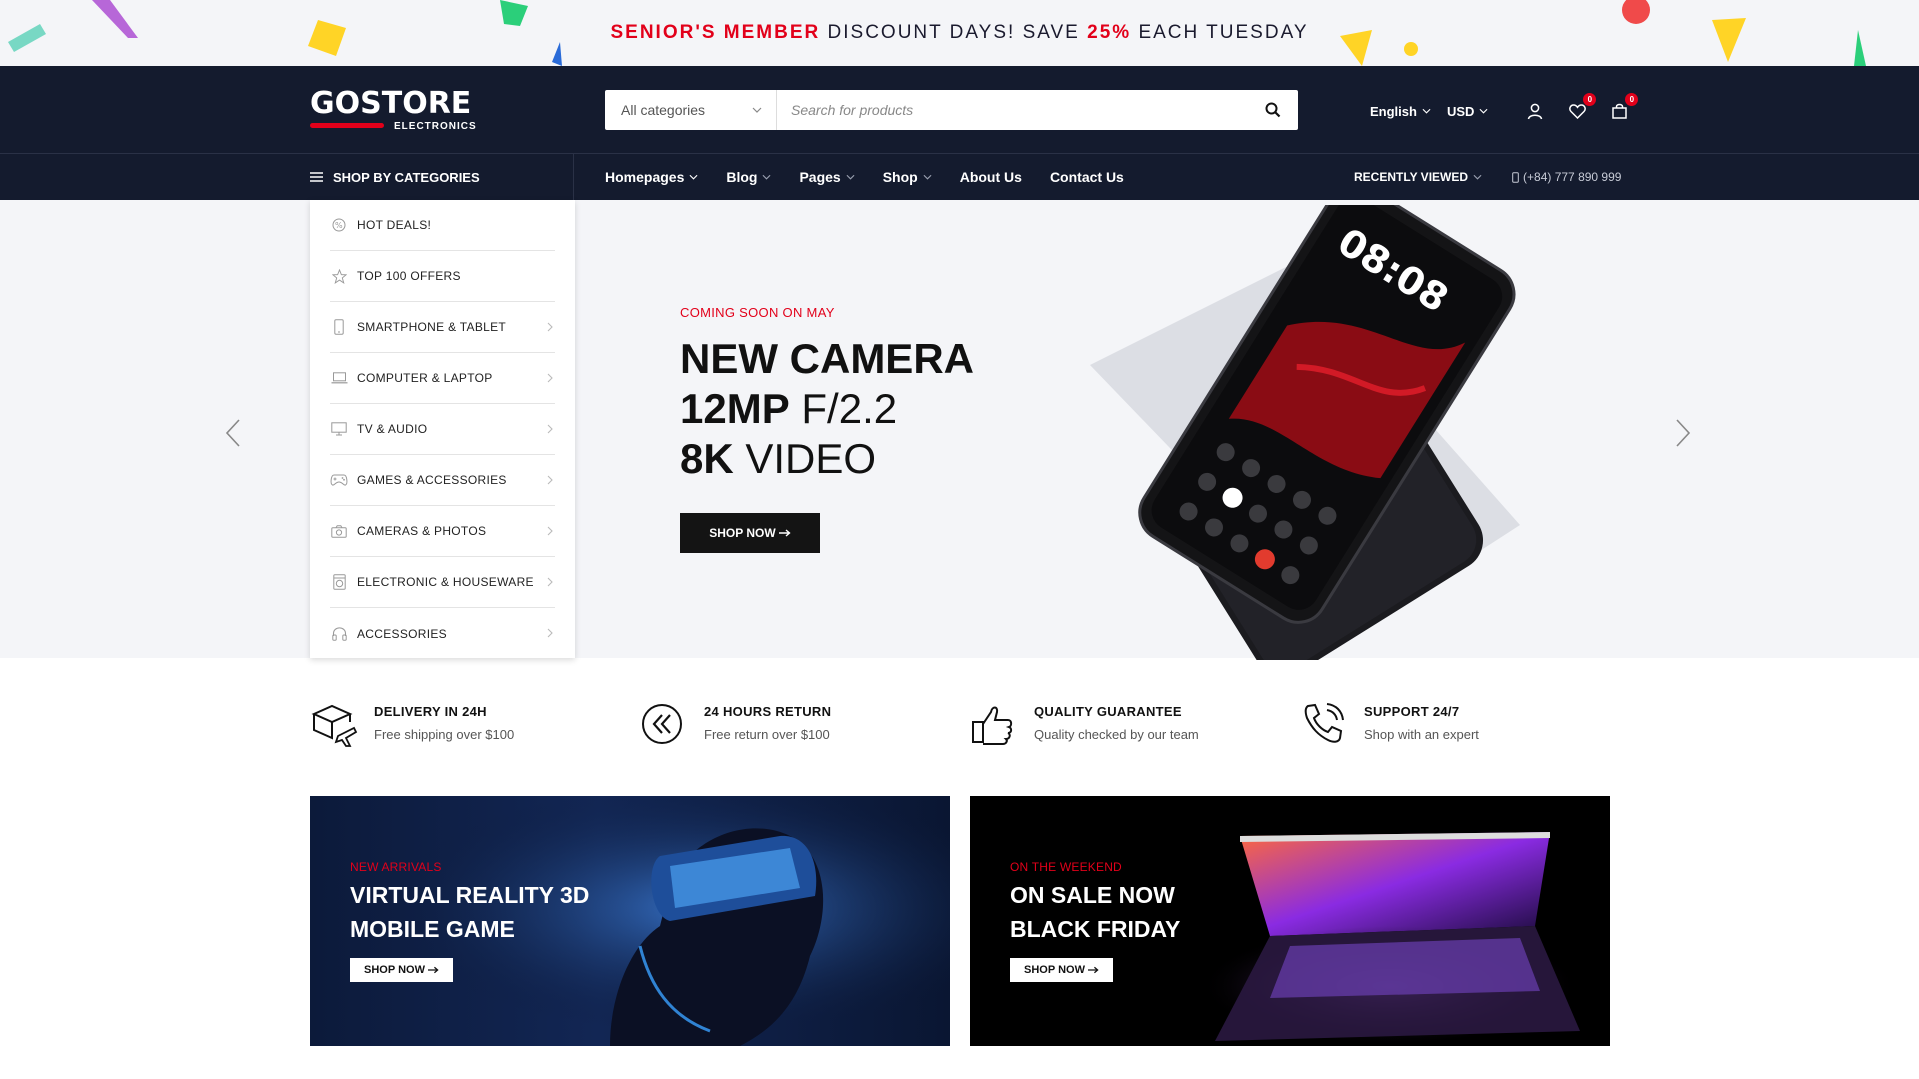  I want to click on nav-blog-label: Blog, so click(742, 177).